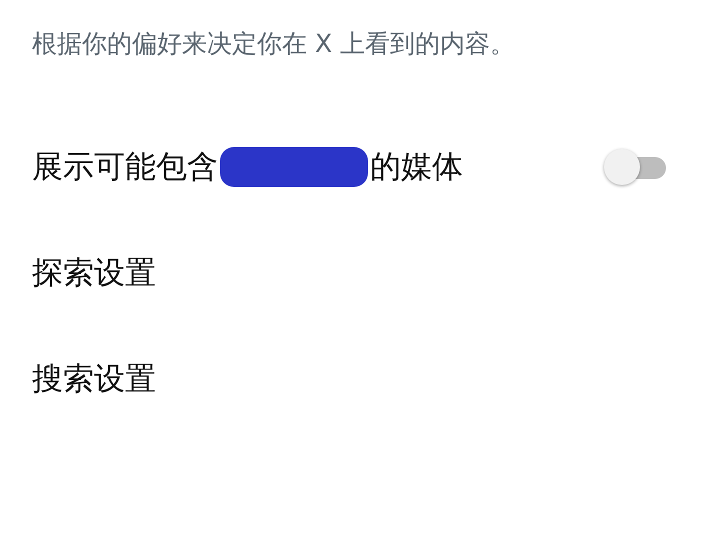  I want to click on settings-link: 探索设置, so click(94, 273).